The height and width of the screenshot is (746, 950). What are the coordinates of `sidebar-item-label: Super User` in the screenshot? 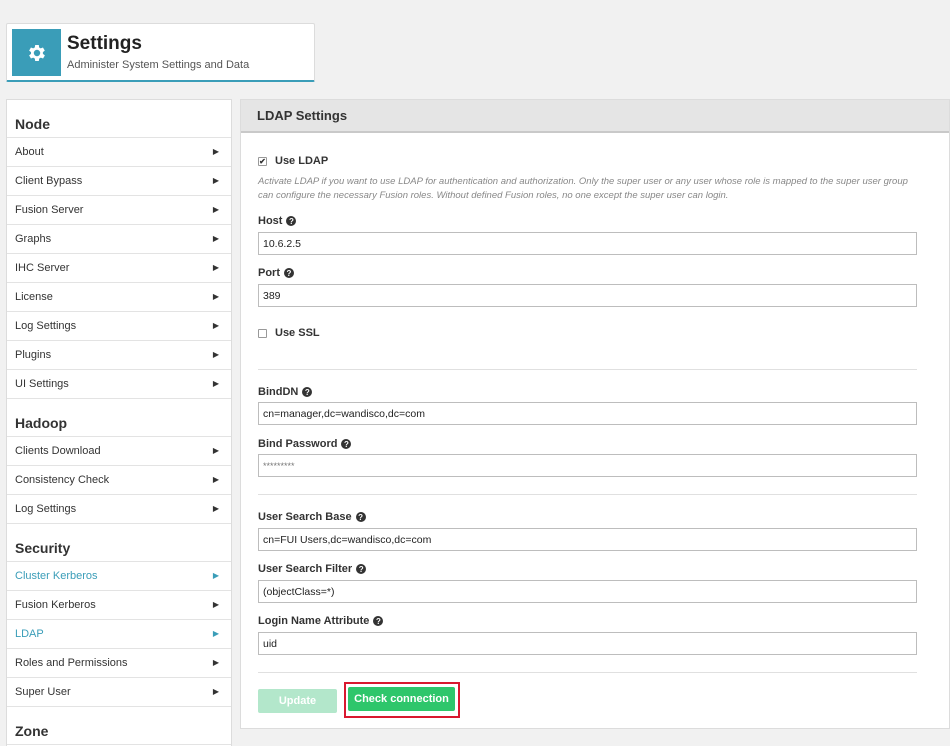 It's located at (43, 692).